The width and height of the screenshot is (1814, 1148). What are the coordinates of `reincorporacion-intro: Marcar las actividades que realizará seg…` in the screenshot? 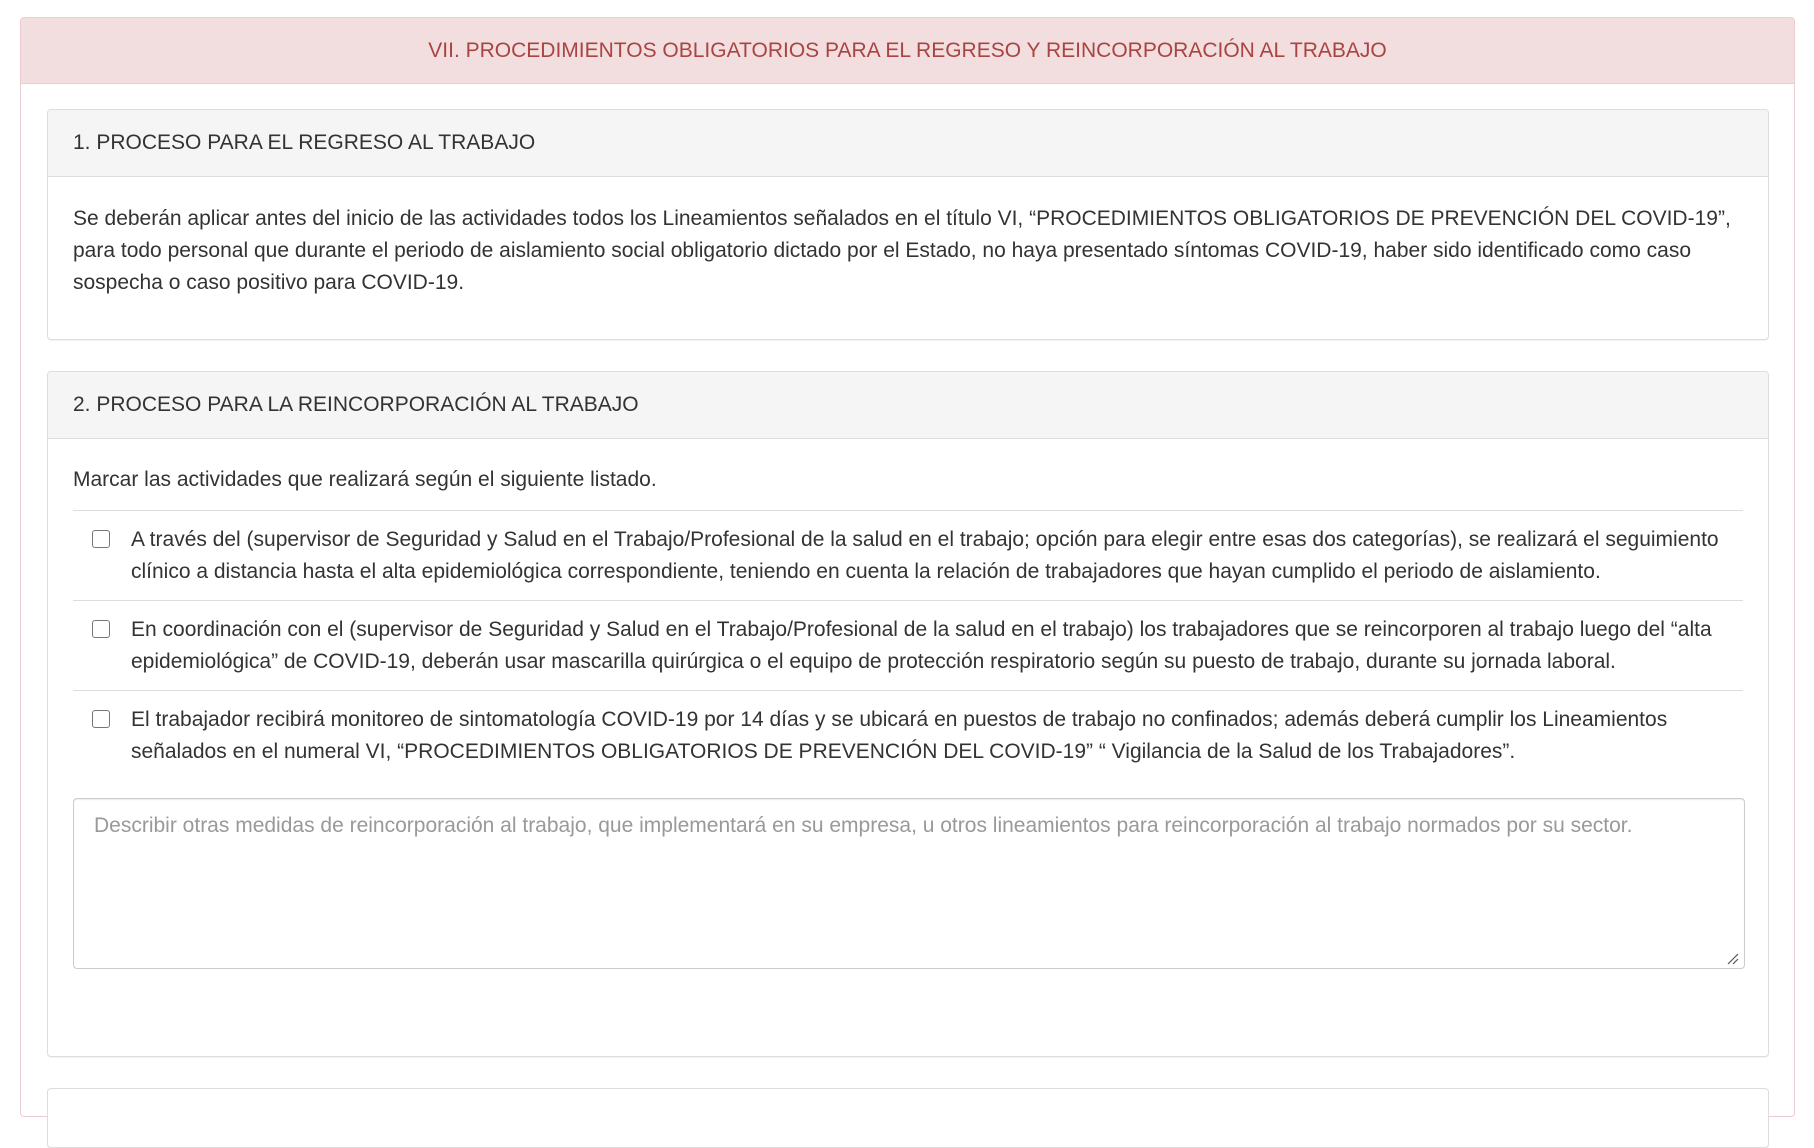 It's located at (365, 479).